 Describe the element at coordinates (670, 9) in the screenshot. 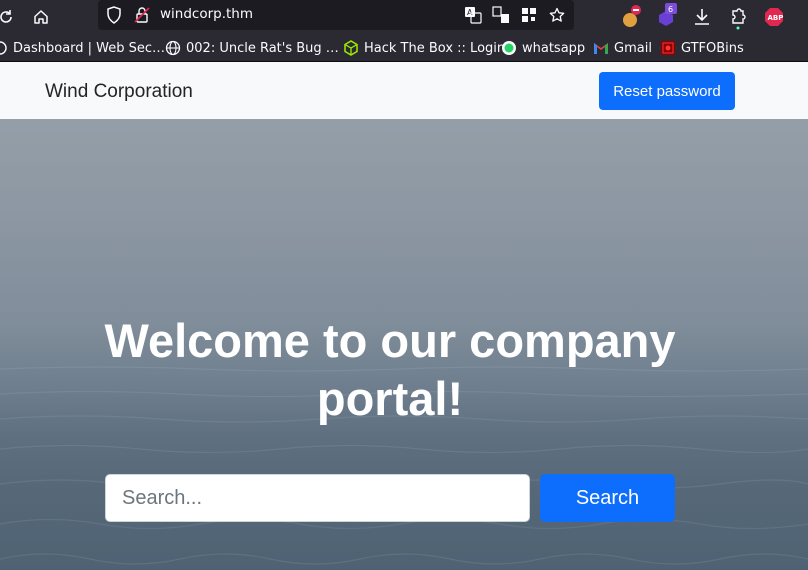

I see `extension-badge-count: 6` at that location.